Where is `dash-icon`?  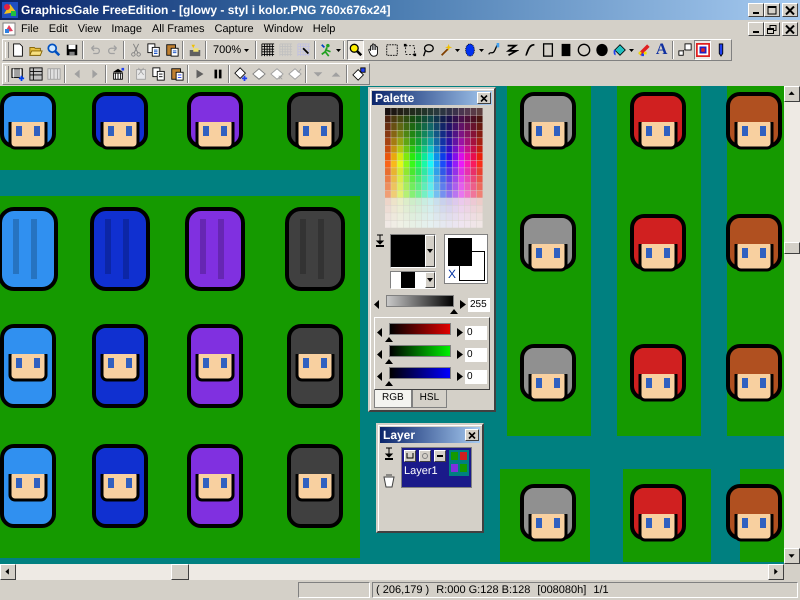
dash-icon is located at coordinates (440, 456).